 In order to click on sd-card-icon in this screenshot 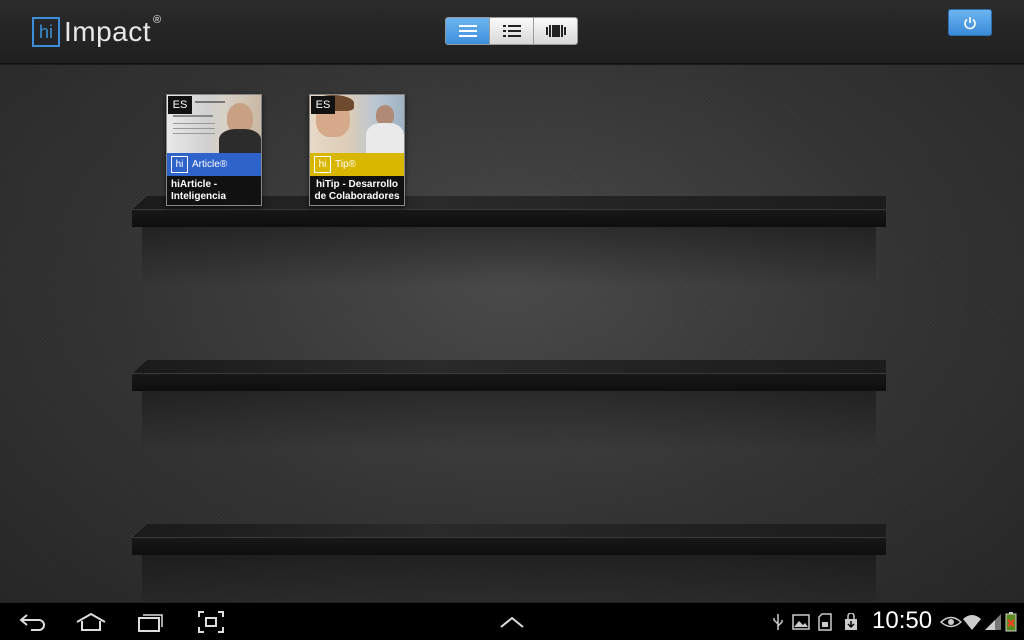, I will do `click(825, 622)`.